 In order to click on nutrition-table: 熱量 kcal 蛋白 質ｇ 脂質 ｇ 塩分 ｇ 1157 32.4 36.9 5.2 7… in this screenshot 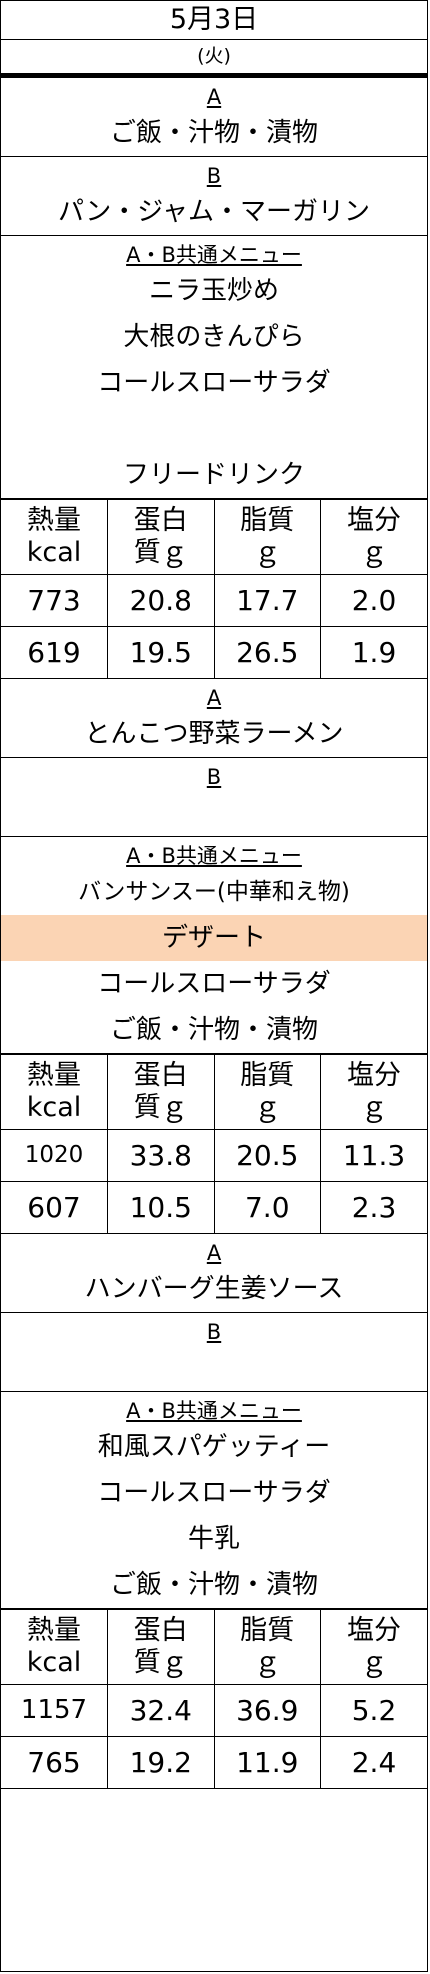, I will do `click(214, 1699)`.